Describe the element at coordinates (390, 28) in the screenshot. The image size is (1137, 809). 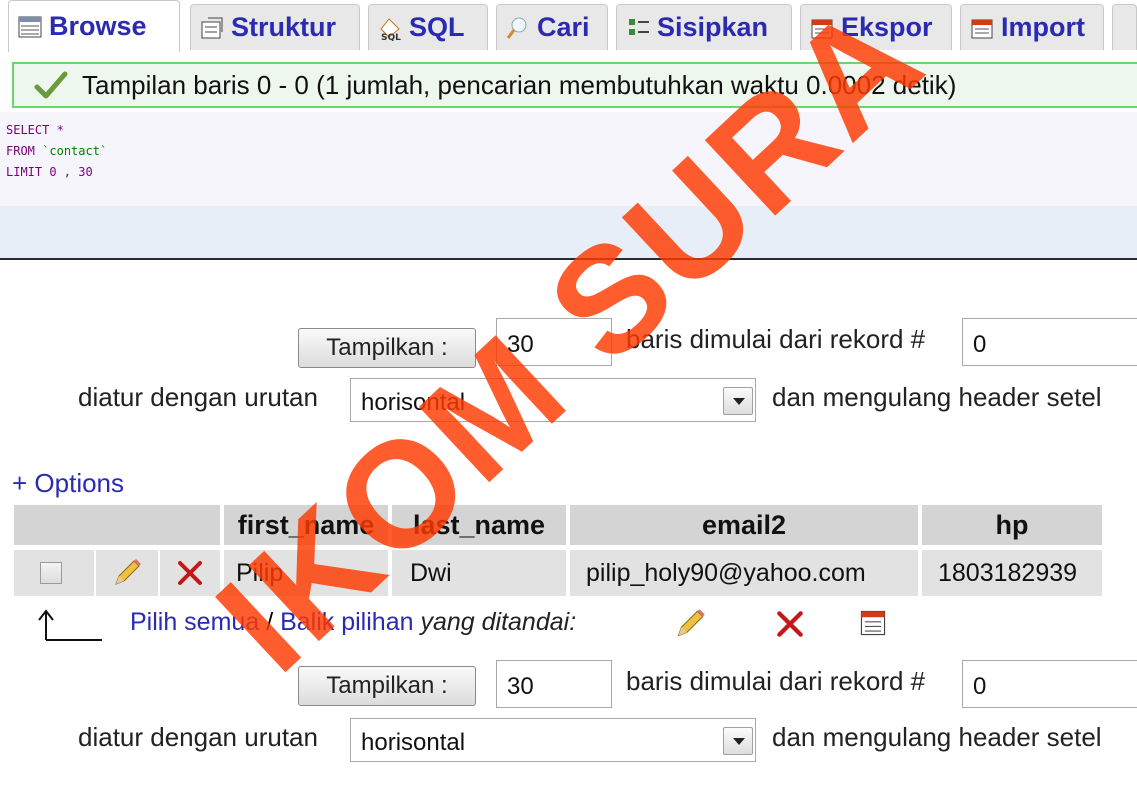
I see `sql-icon: SQL` at that location.